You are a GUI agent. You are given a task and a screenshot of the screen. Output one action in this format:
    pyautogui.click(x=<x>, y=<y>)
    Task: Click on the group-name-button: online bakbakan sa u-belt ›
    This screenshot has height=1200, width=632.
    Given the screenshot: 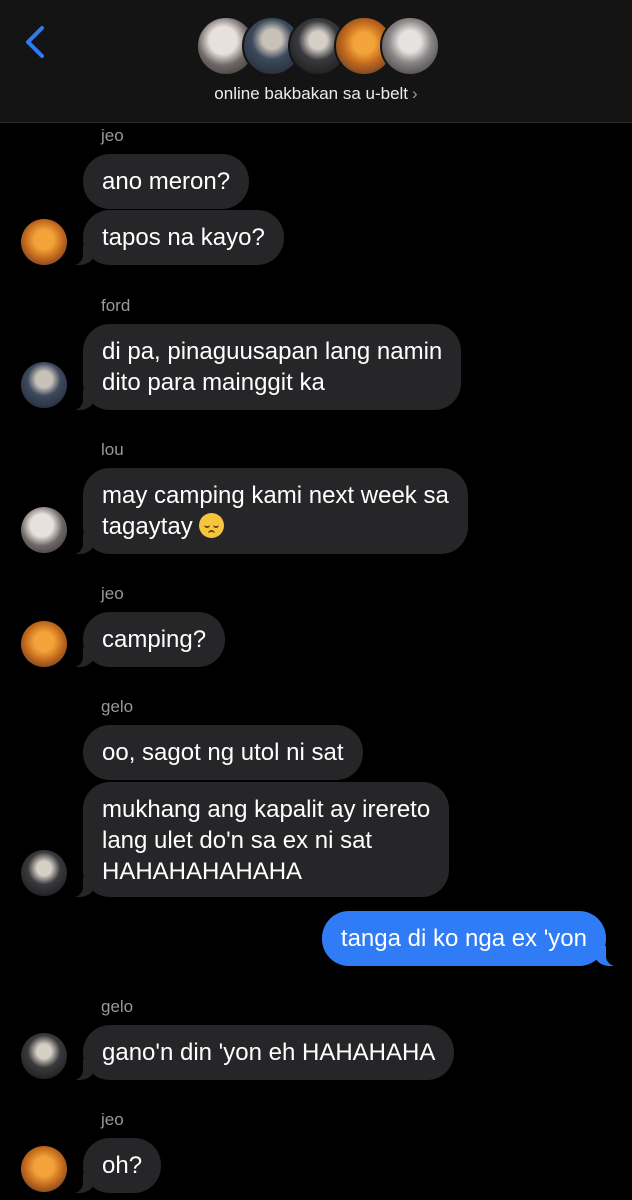 What is the action you would take?
    pyautogui.click(x=316, y=94)
    